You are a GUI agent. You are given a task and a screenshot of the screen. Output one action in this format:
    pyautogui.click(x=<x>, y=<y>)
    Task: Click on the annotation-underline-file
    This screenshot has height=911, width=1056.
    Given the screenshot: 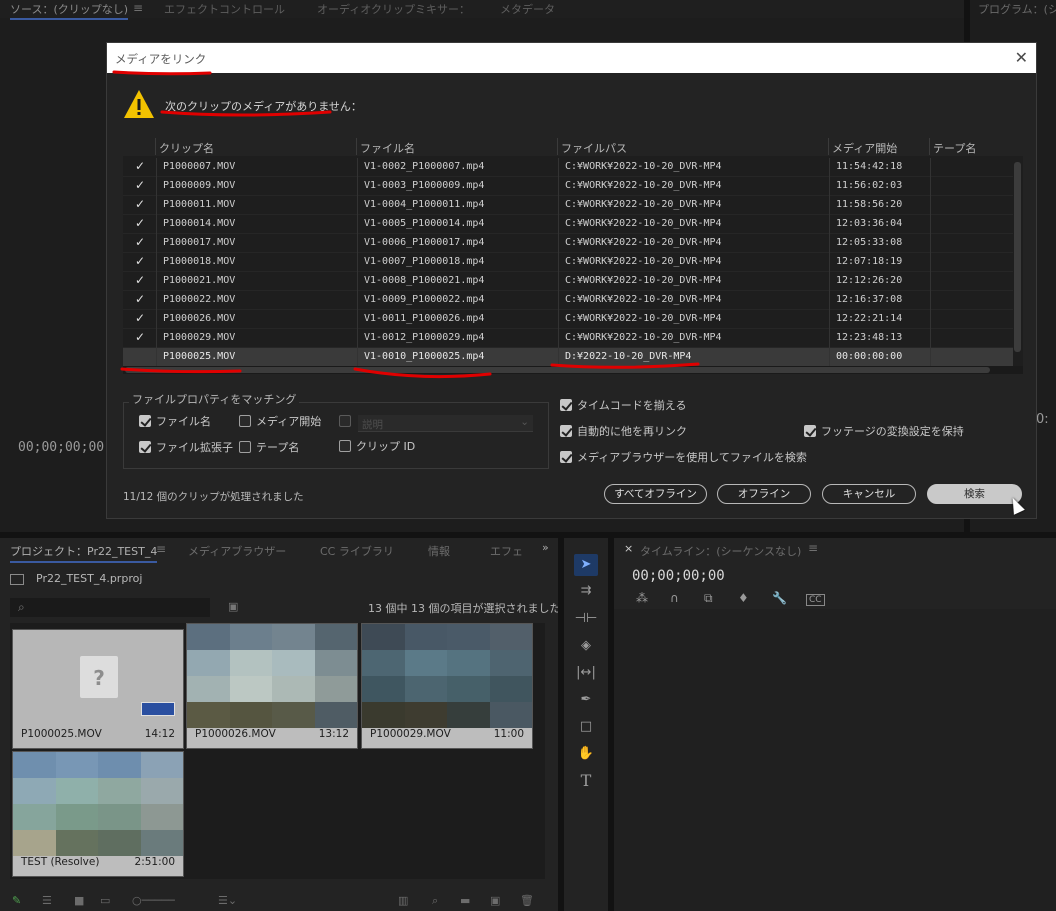 What is the action you would take?
    pyautogui.click(x=422, y=373)
    